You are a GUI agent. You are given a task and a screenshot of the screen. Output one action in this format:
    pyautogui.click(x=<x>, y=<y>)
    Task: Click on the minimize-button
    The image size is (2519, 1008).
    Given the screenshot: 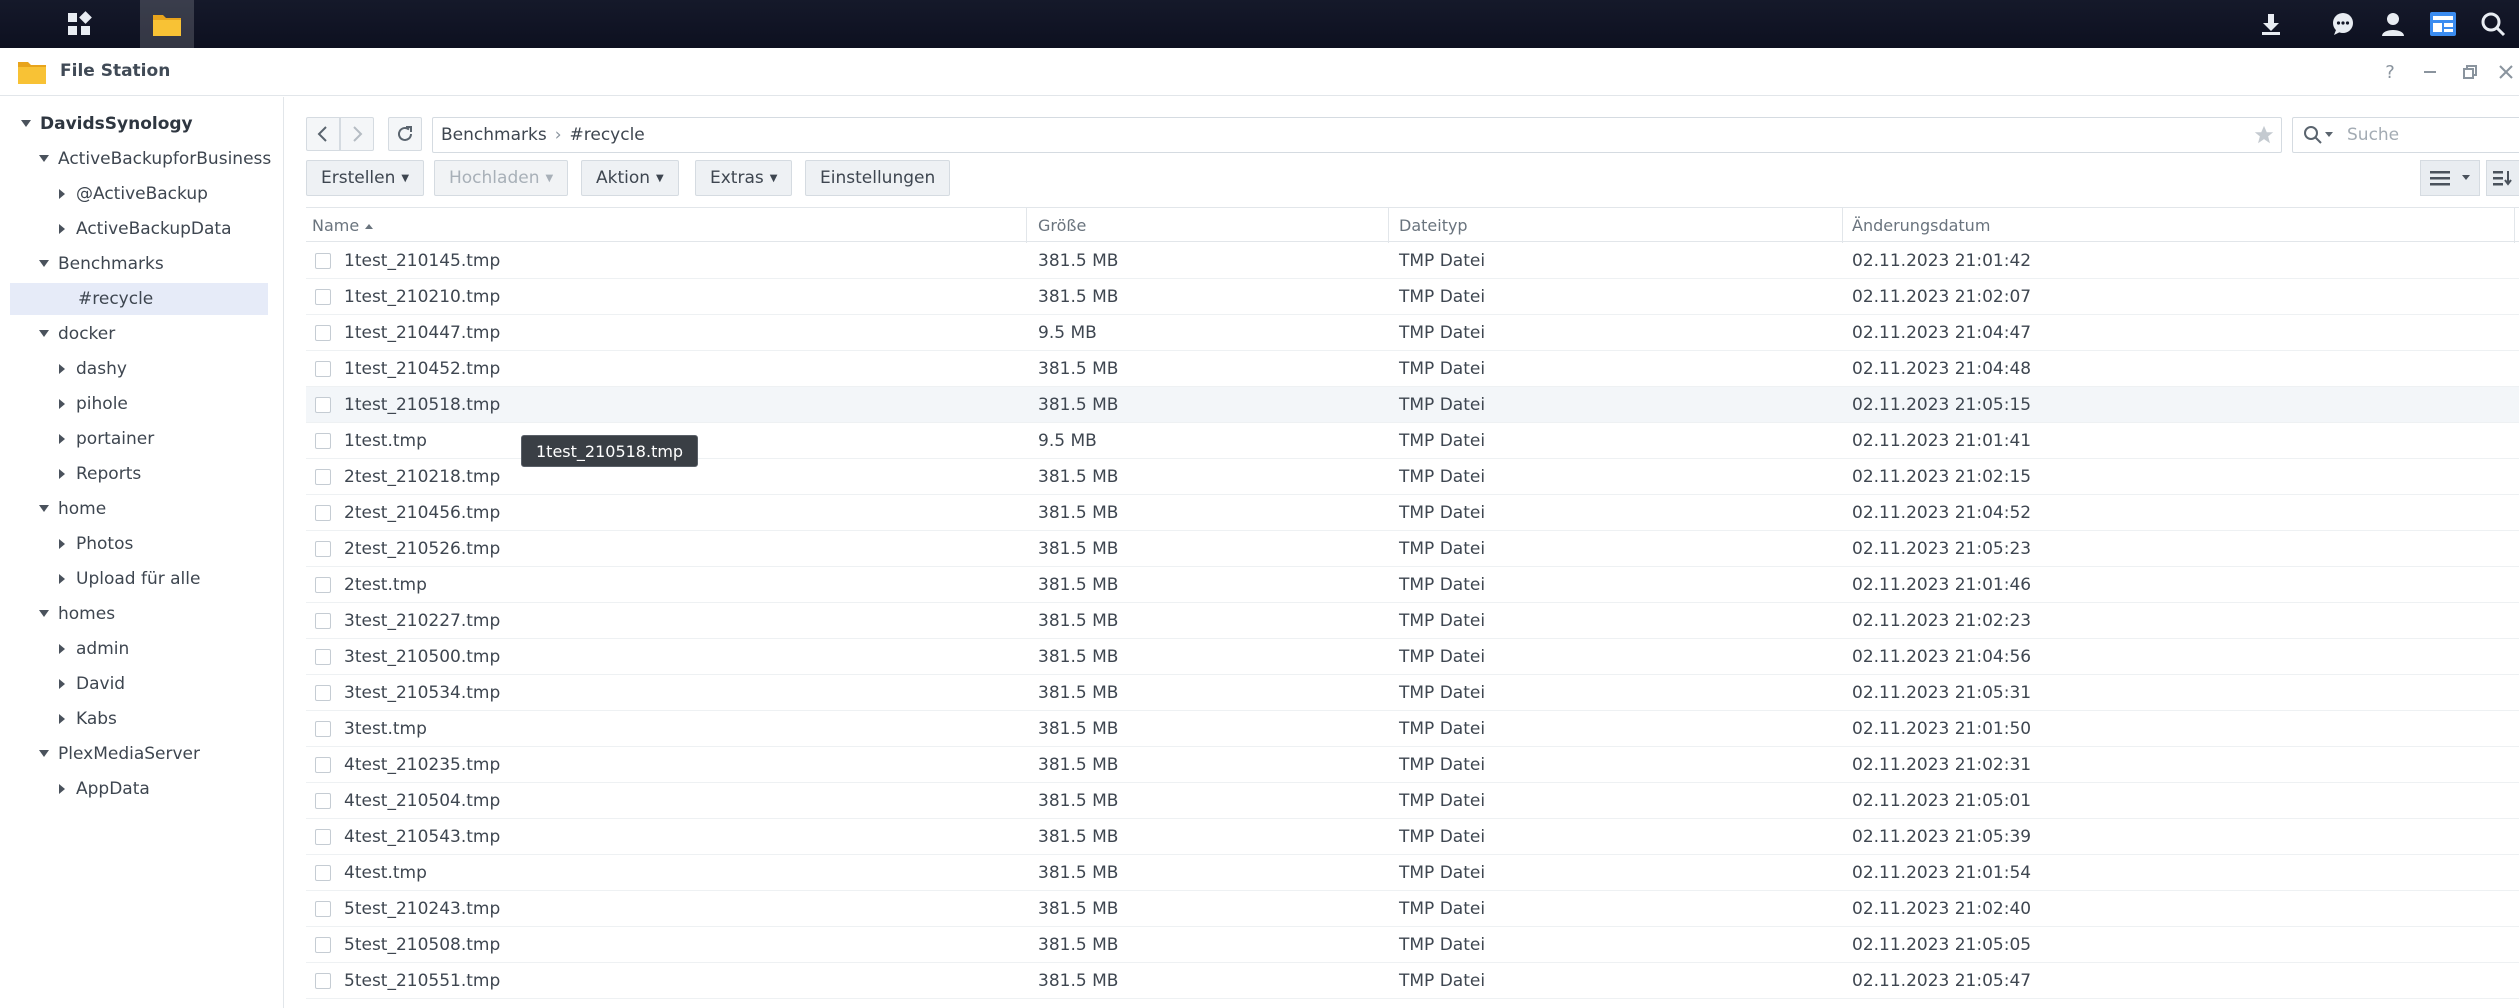 What is the action you would take?
    pyautogui.click(x=2430, y=72)
    